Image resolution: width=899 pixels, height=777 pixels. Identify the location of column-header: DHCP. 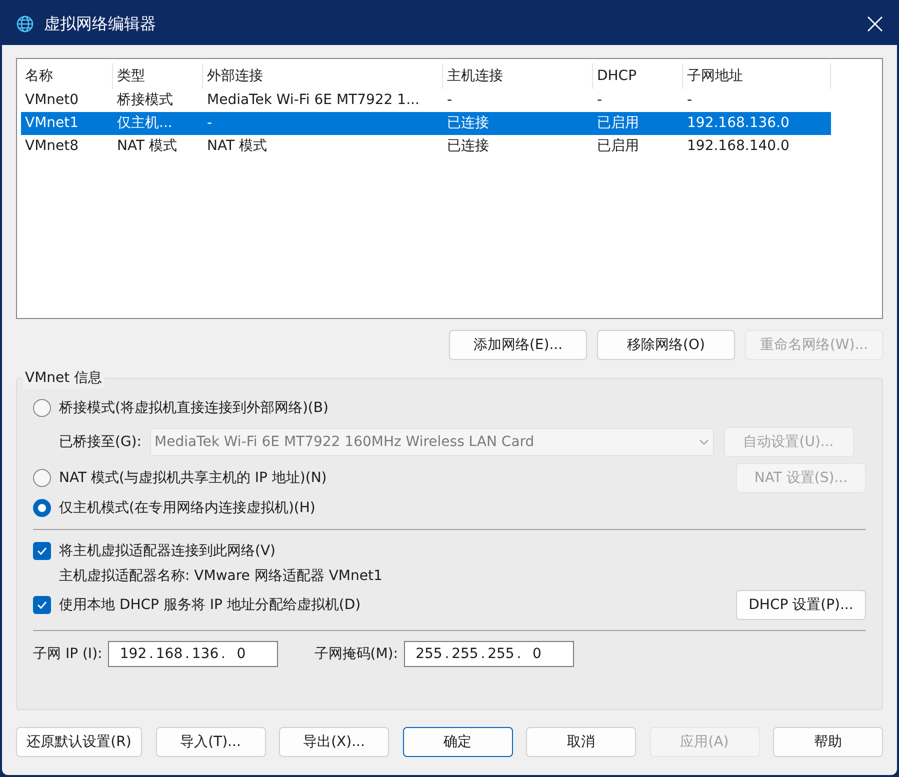
(638, 76).